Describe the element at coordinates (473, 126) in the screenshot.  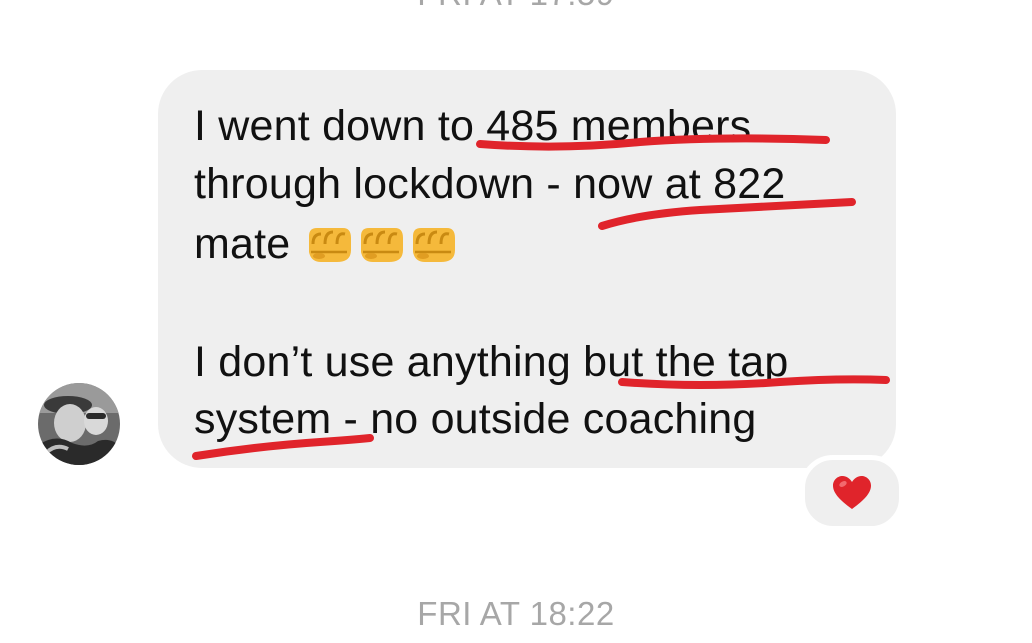
I see `message-line-1: I went down to 485 members` at that location.